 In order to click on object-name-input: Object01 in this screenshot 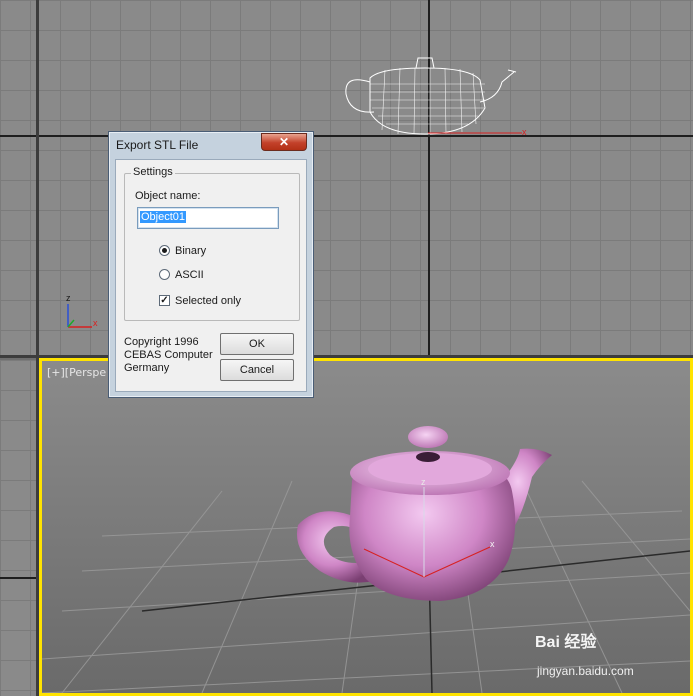, I will do `click(208, 218)`.